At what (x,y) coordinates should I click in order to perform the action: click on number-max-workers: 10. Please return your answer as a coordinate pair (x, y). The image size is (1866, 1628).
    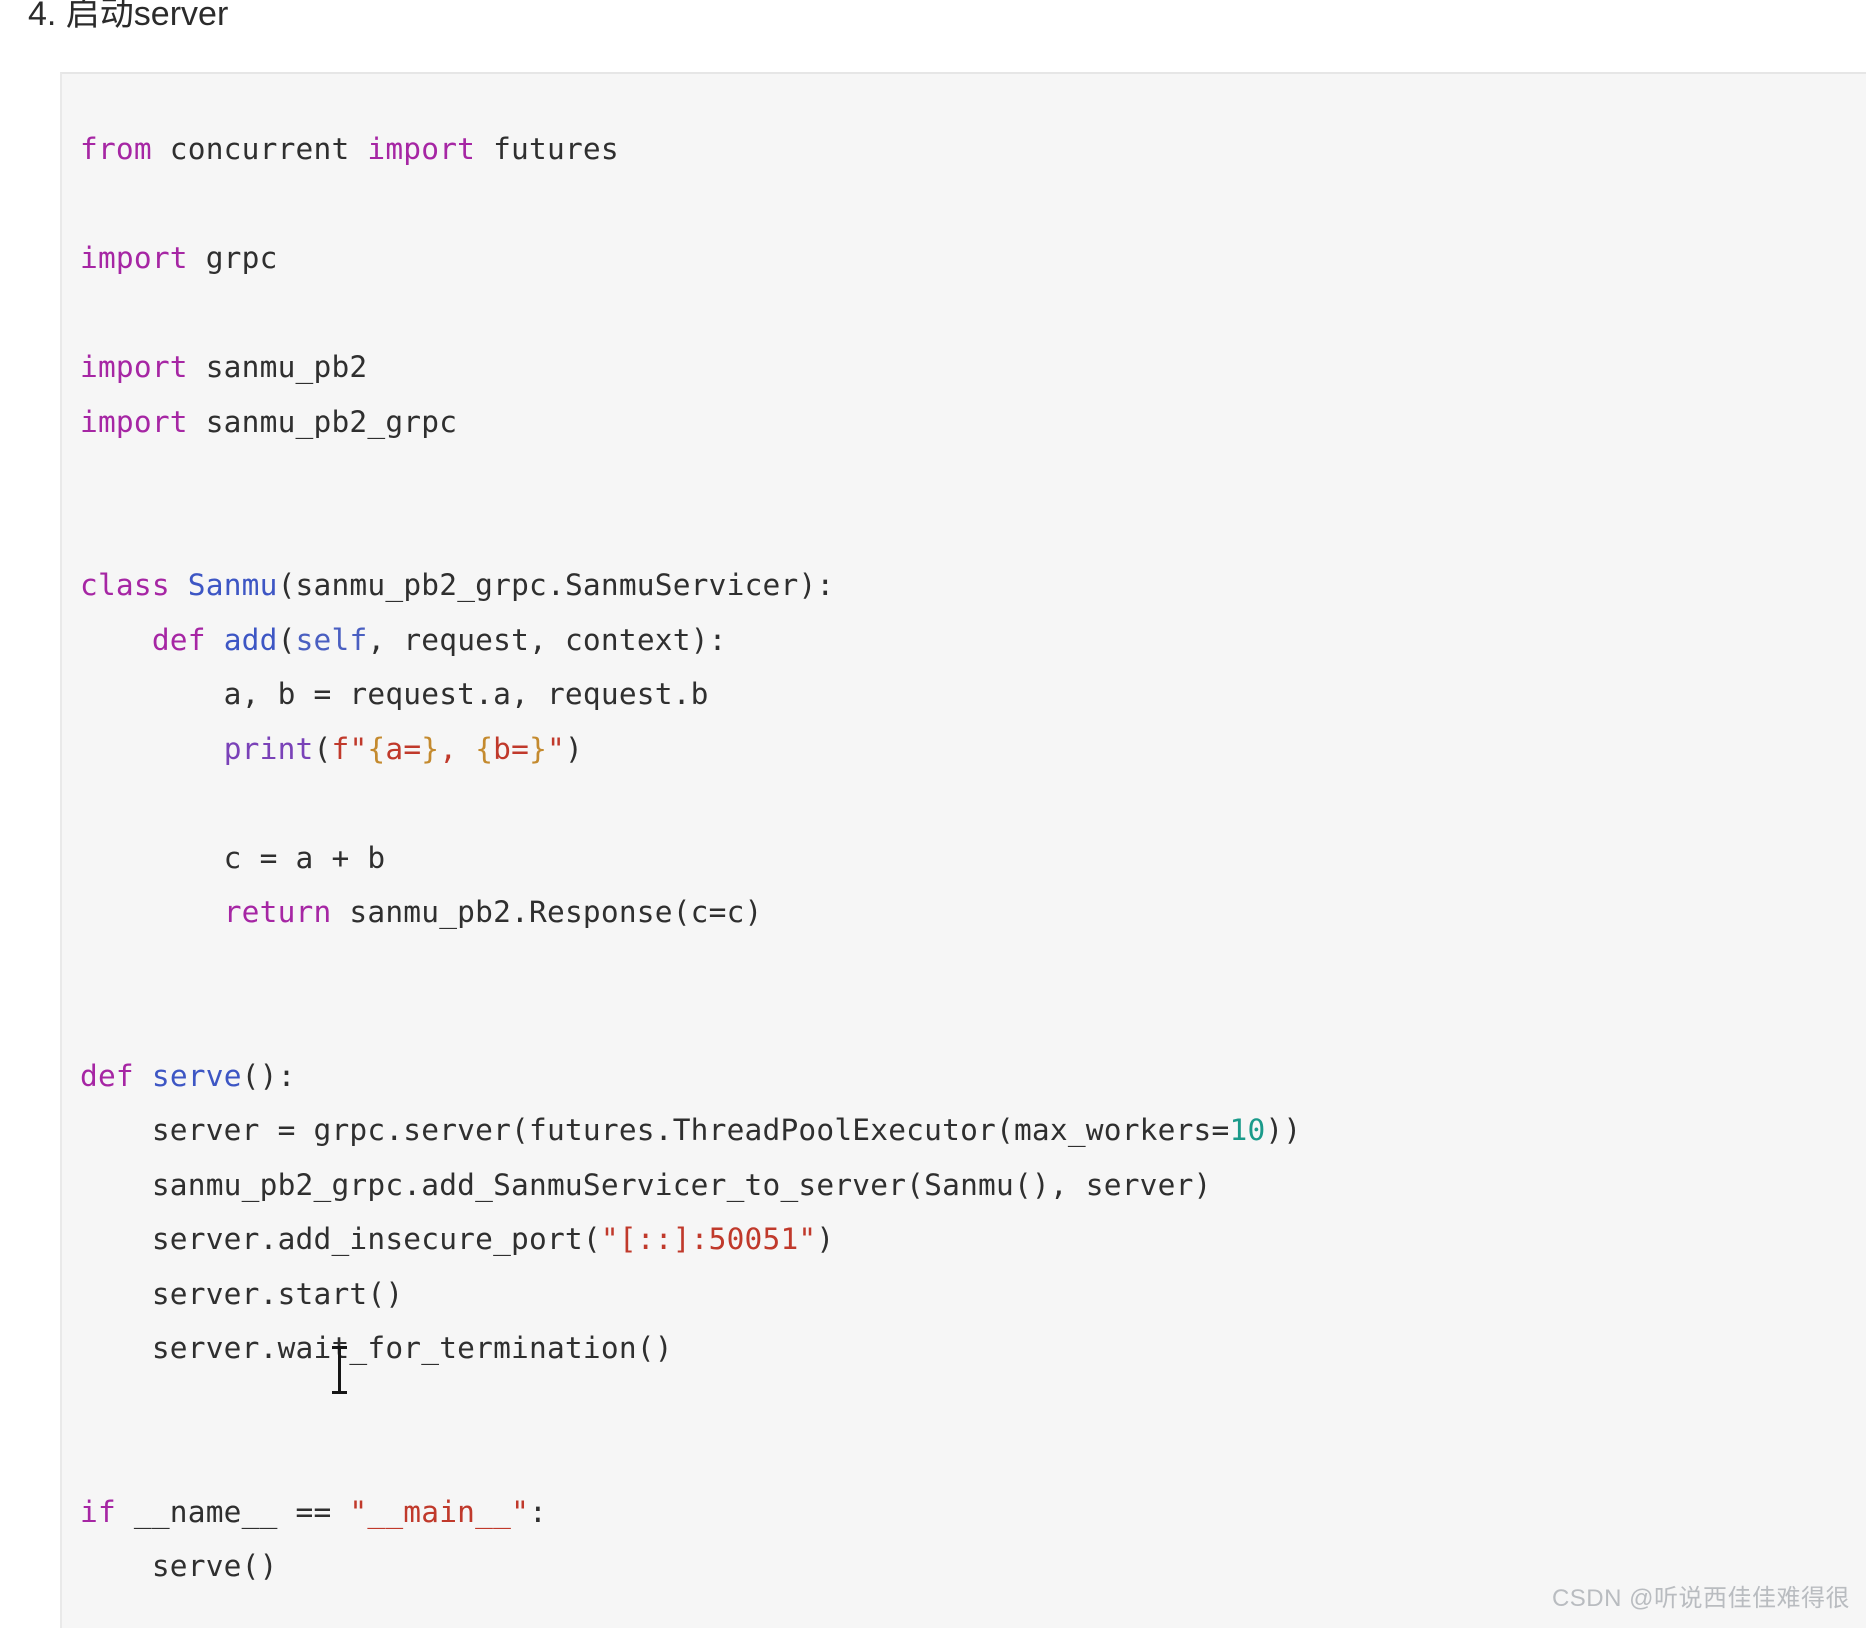
    Looking at the image, I should click on (1247, 1130).